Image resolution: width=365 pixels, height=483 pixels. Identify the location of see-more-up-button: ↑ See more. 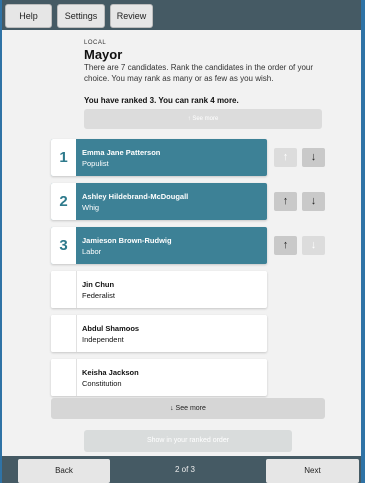
(203, 119).